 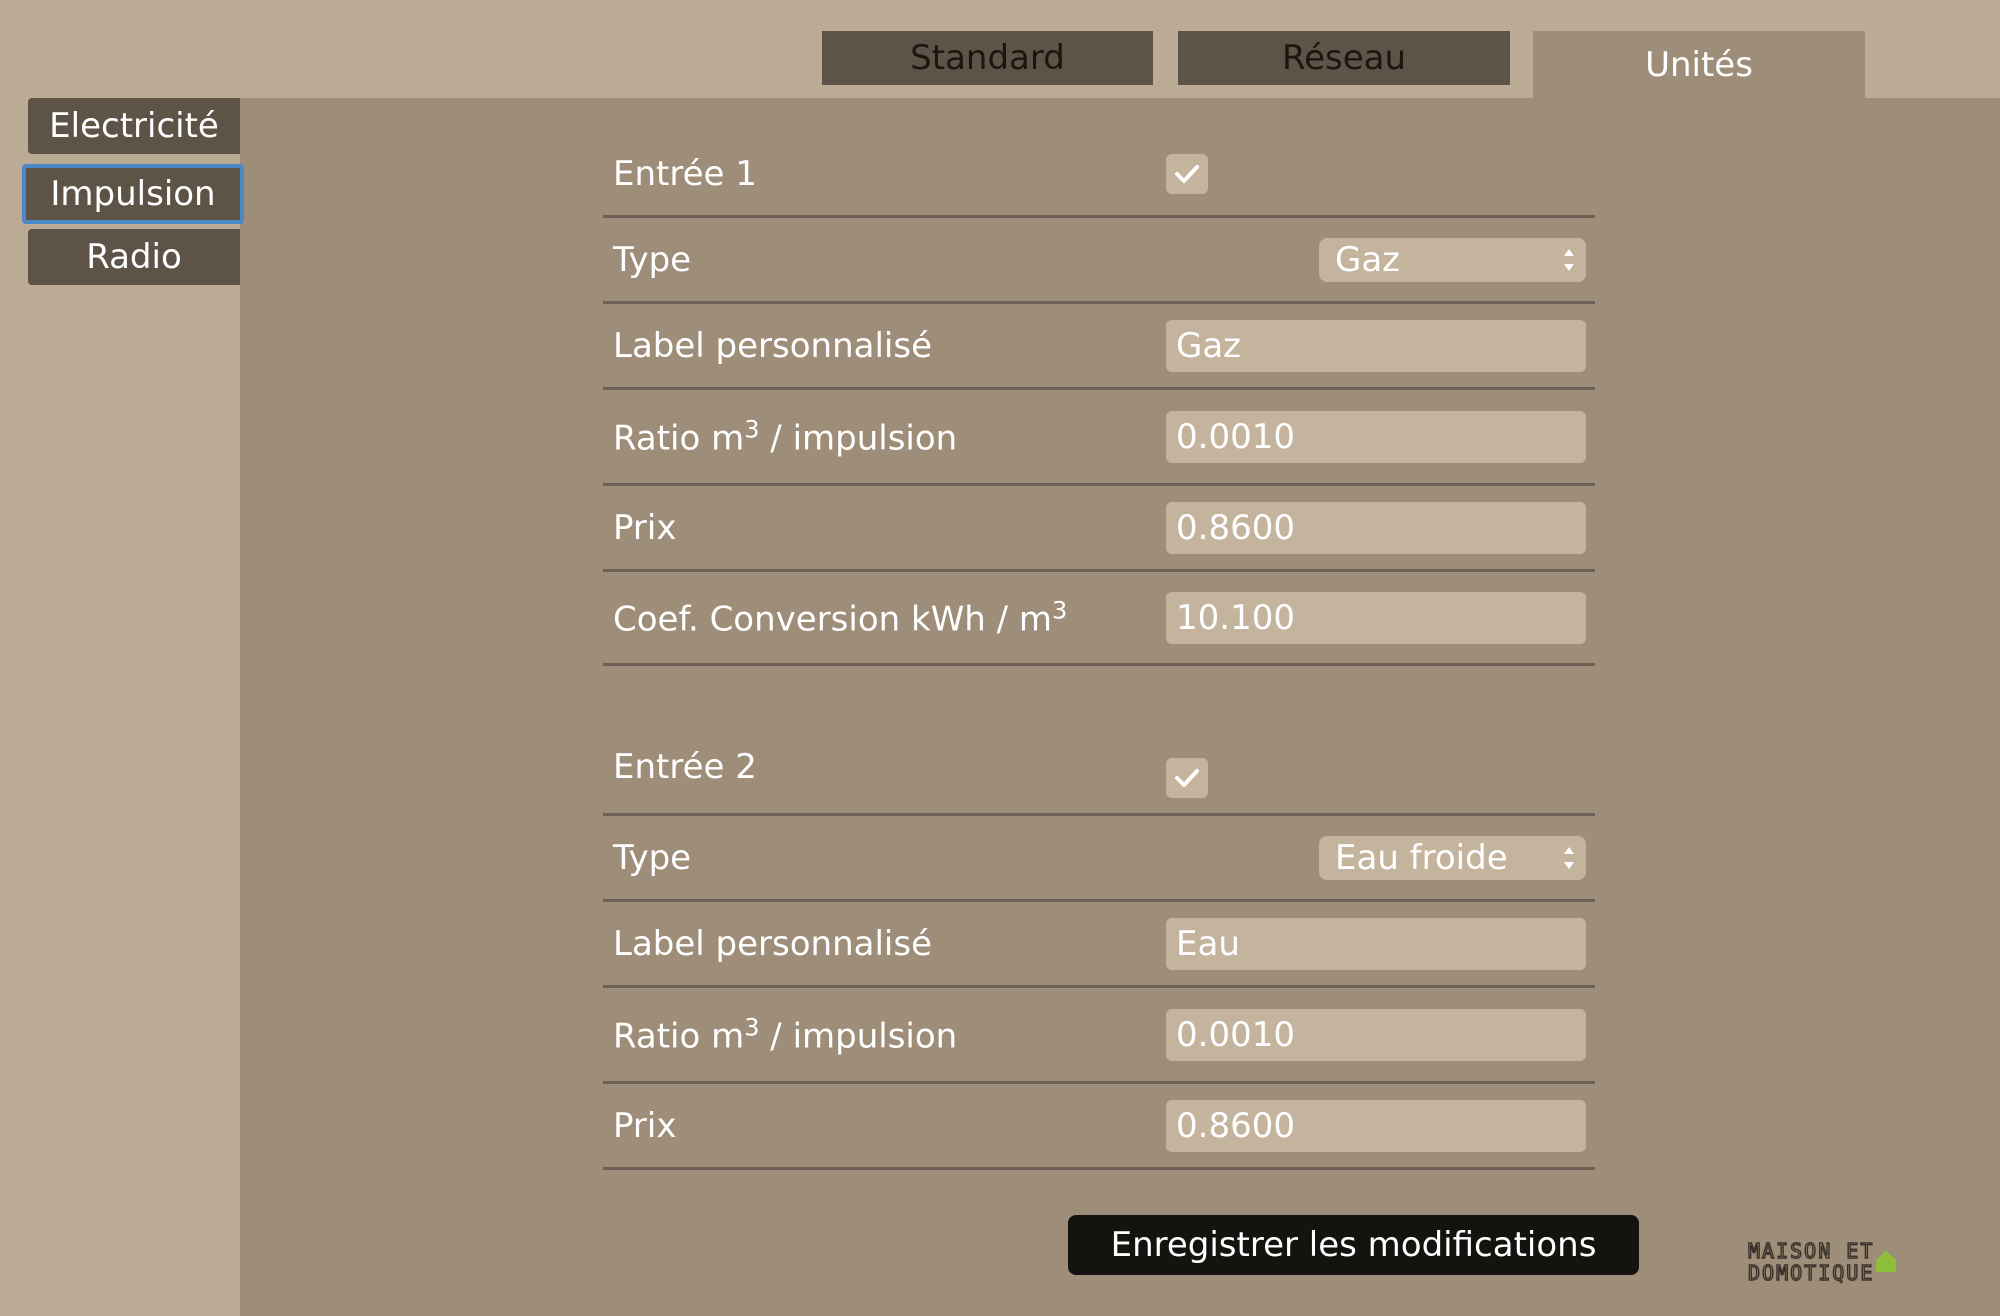 I want to click on input1-type-value: Gaz, so click(x=1368, y=259).